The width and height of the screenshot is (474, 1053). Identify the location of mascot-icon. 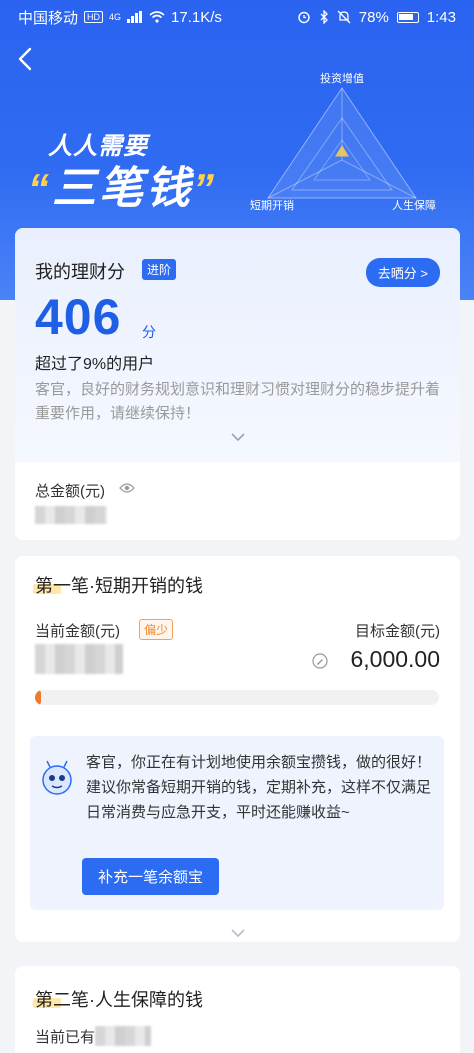
(57, 777).